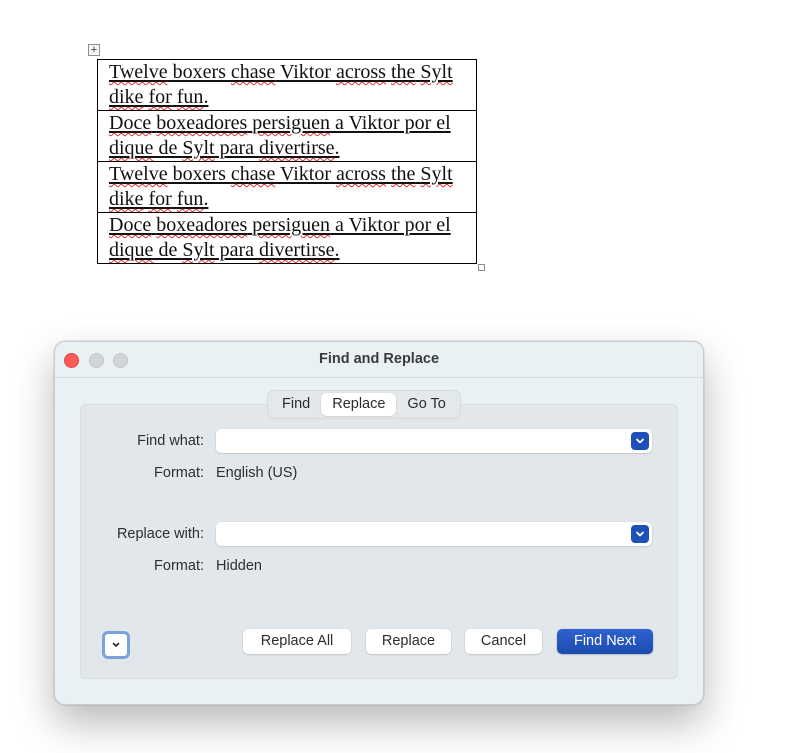  I want to click on replace-with-dropdown-button, so click(640, 534).